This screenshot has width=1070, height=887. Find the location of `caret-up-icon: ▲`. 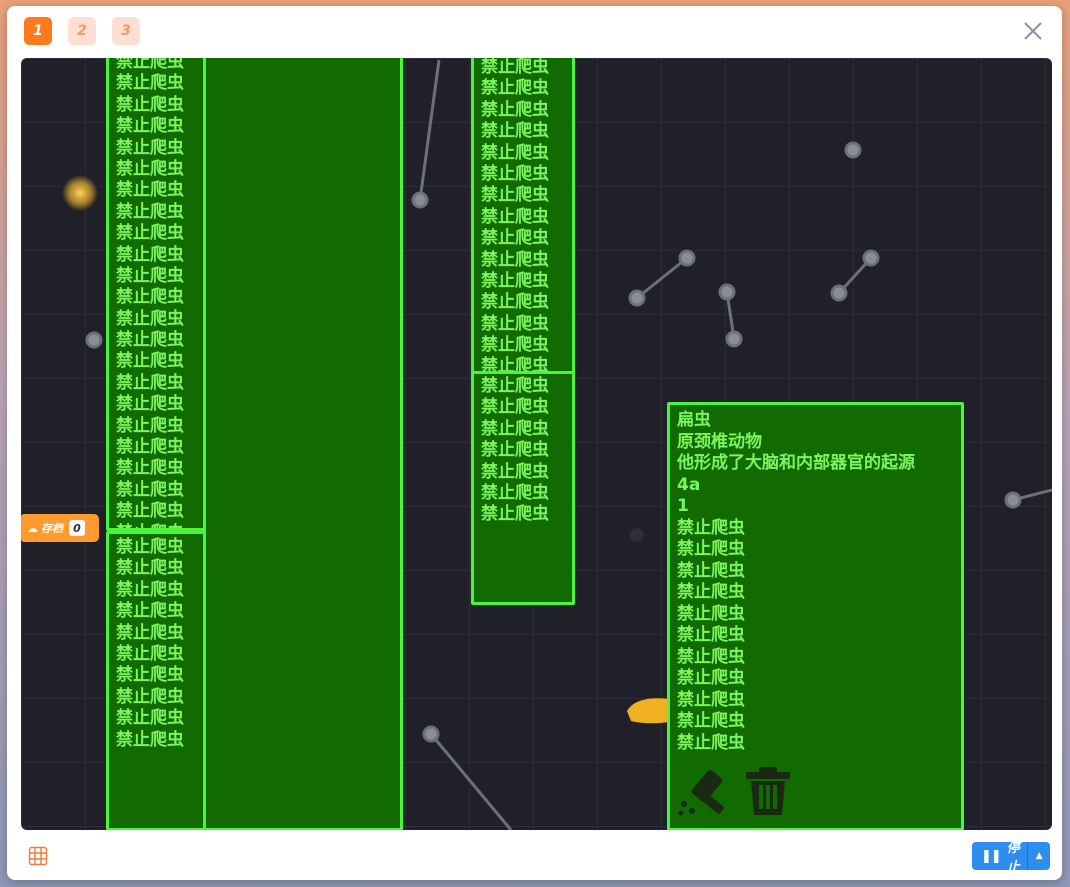

caret-up-icon: ▲ is located at coordinates (1038, 856).